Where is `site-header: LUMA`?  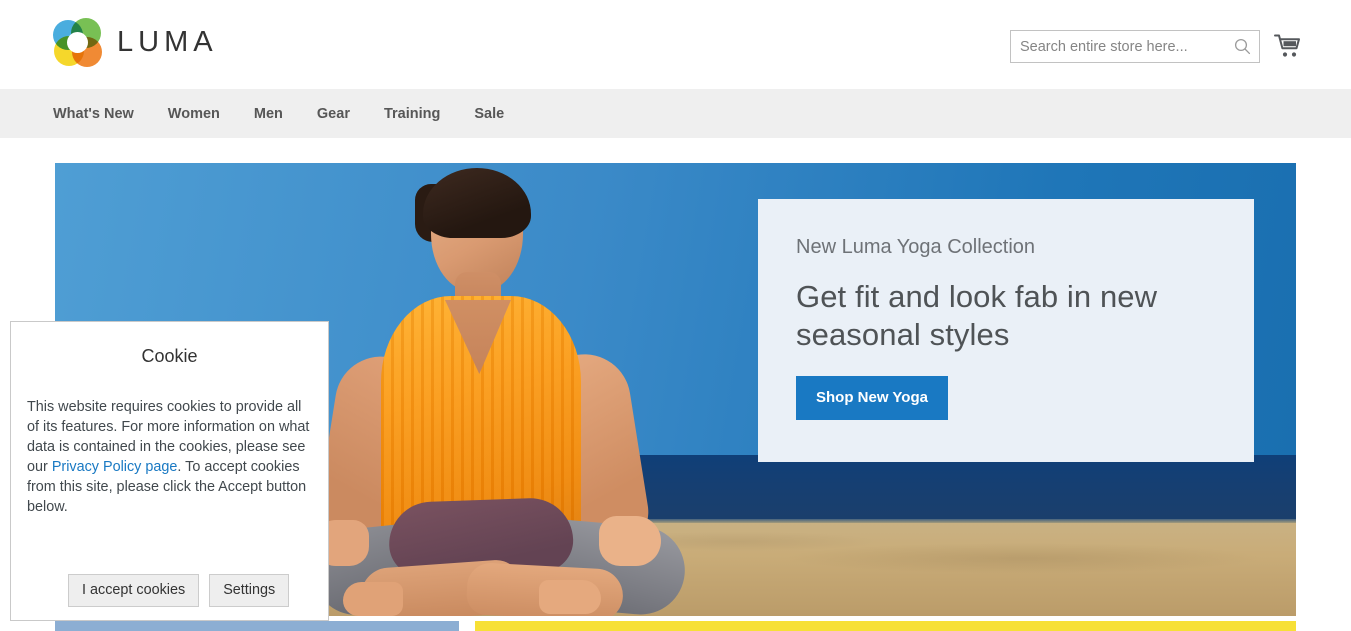 site-header: LUMA is located at coordinates (675, 44).